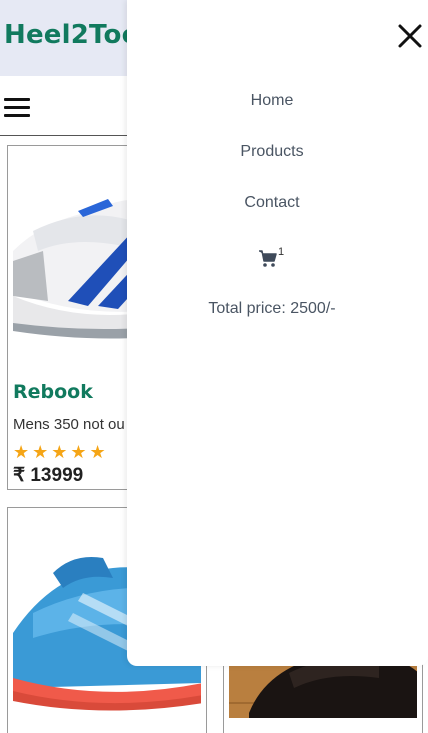 The height and width of the screenshot is (733, 428). What do you see at coordinates (53, 392) in the screenshot?
I see `product-name: Rebook` at bounding box center [53, 392].